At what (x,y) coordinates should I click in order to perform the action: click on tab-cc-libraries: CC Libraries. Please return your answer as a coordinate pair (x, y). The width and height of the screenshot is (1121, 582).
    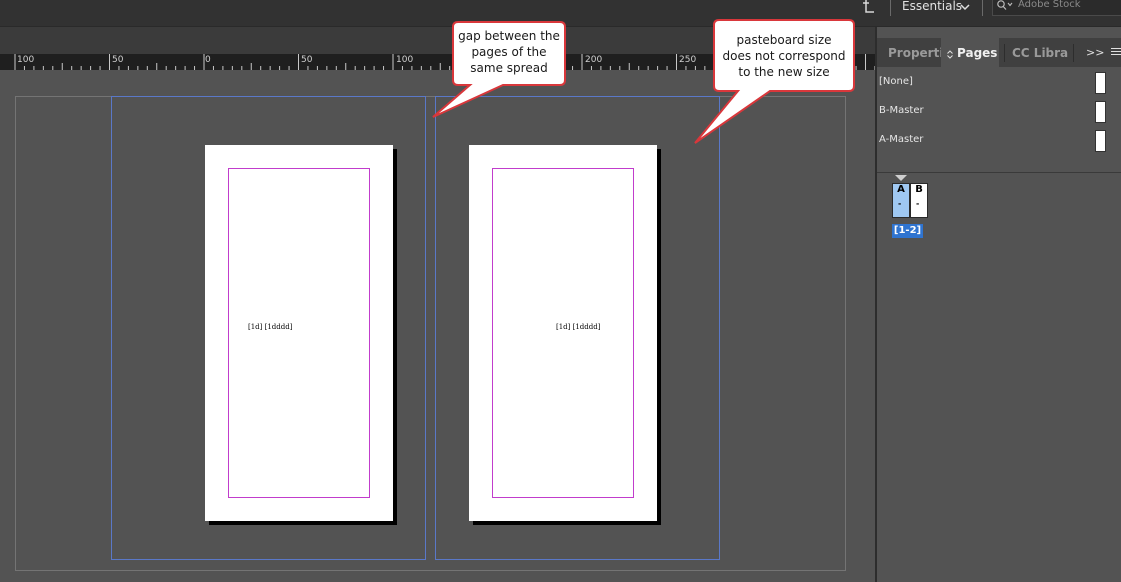
    Looking at the image, I should click on (1040, 53).